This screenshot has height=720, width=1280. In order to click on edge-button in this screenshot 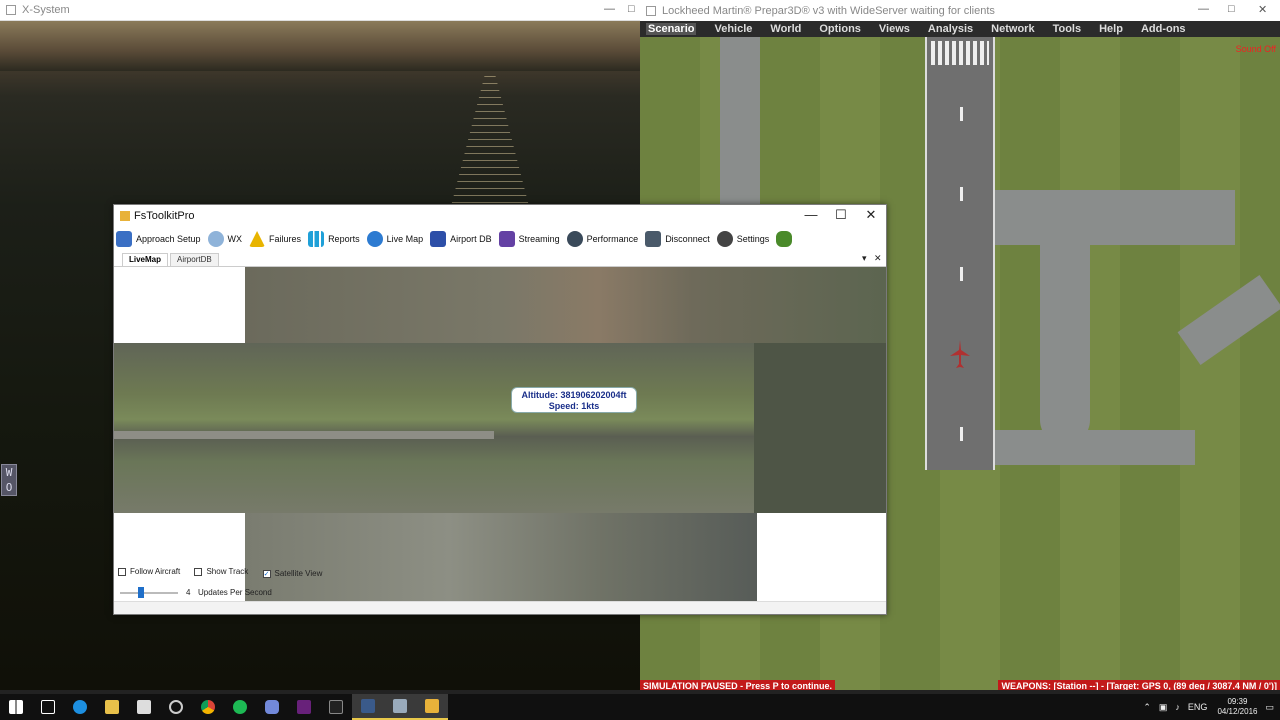, I will do `click(80, 707)`.